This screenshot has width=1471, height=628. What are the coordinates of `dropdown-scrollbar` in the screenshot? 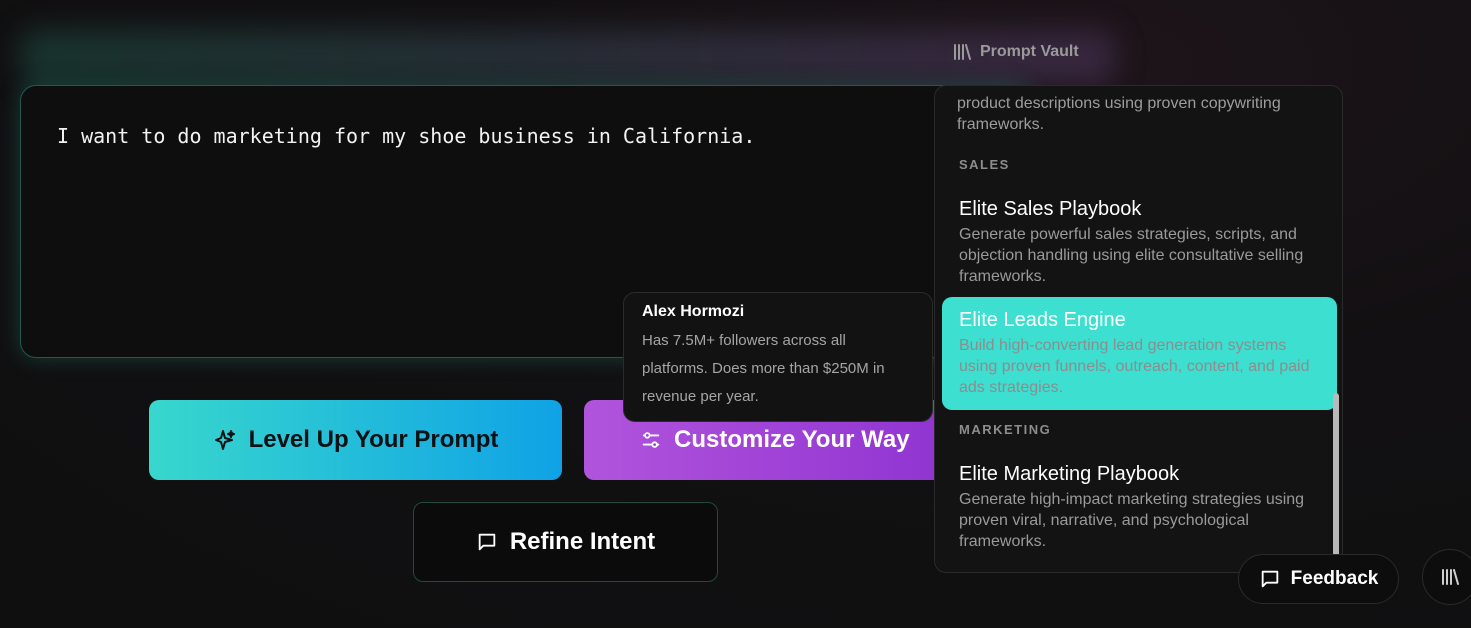 It's located at (1336, 479).